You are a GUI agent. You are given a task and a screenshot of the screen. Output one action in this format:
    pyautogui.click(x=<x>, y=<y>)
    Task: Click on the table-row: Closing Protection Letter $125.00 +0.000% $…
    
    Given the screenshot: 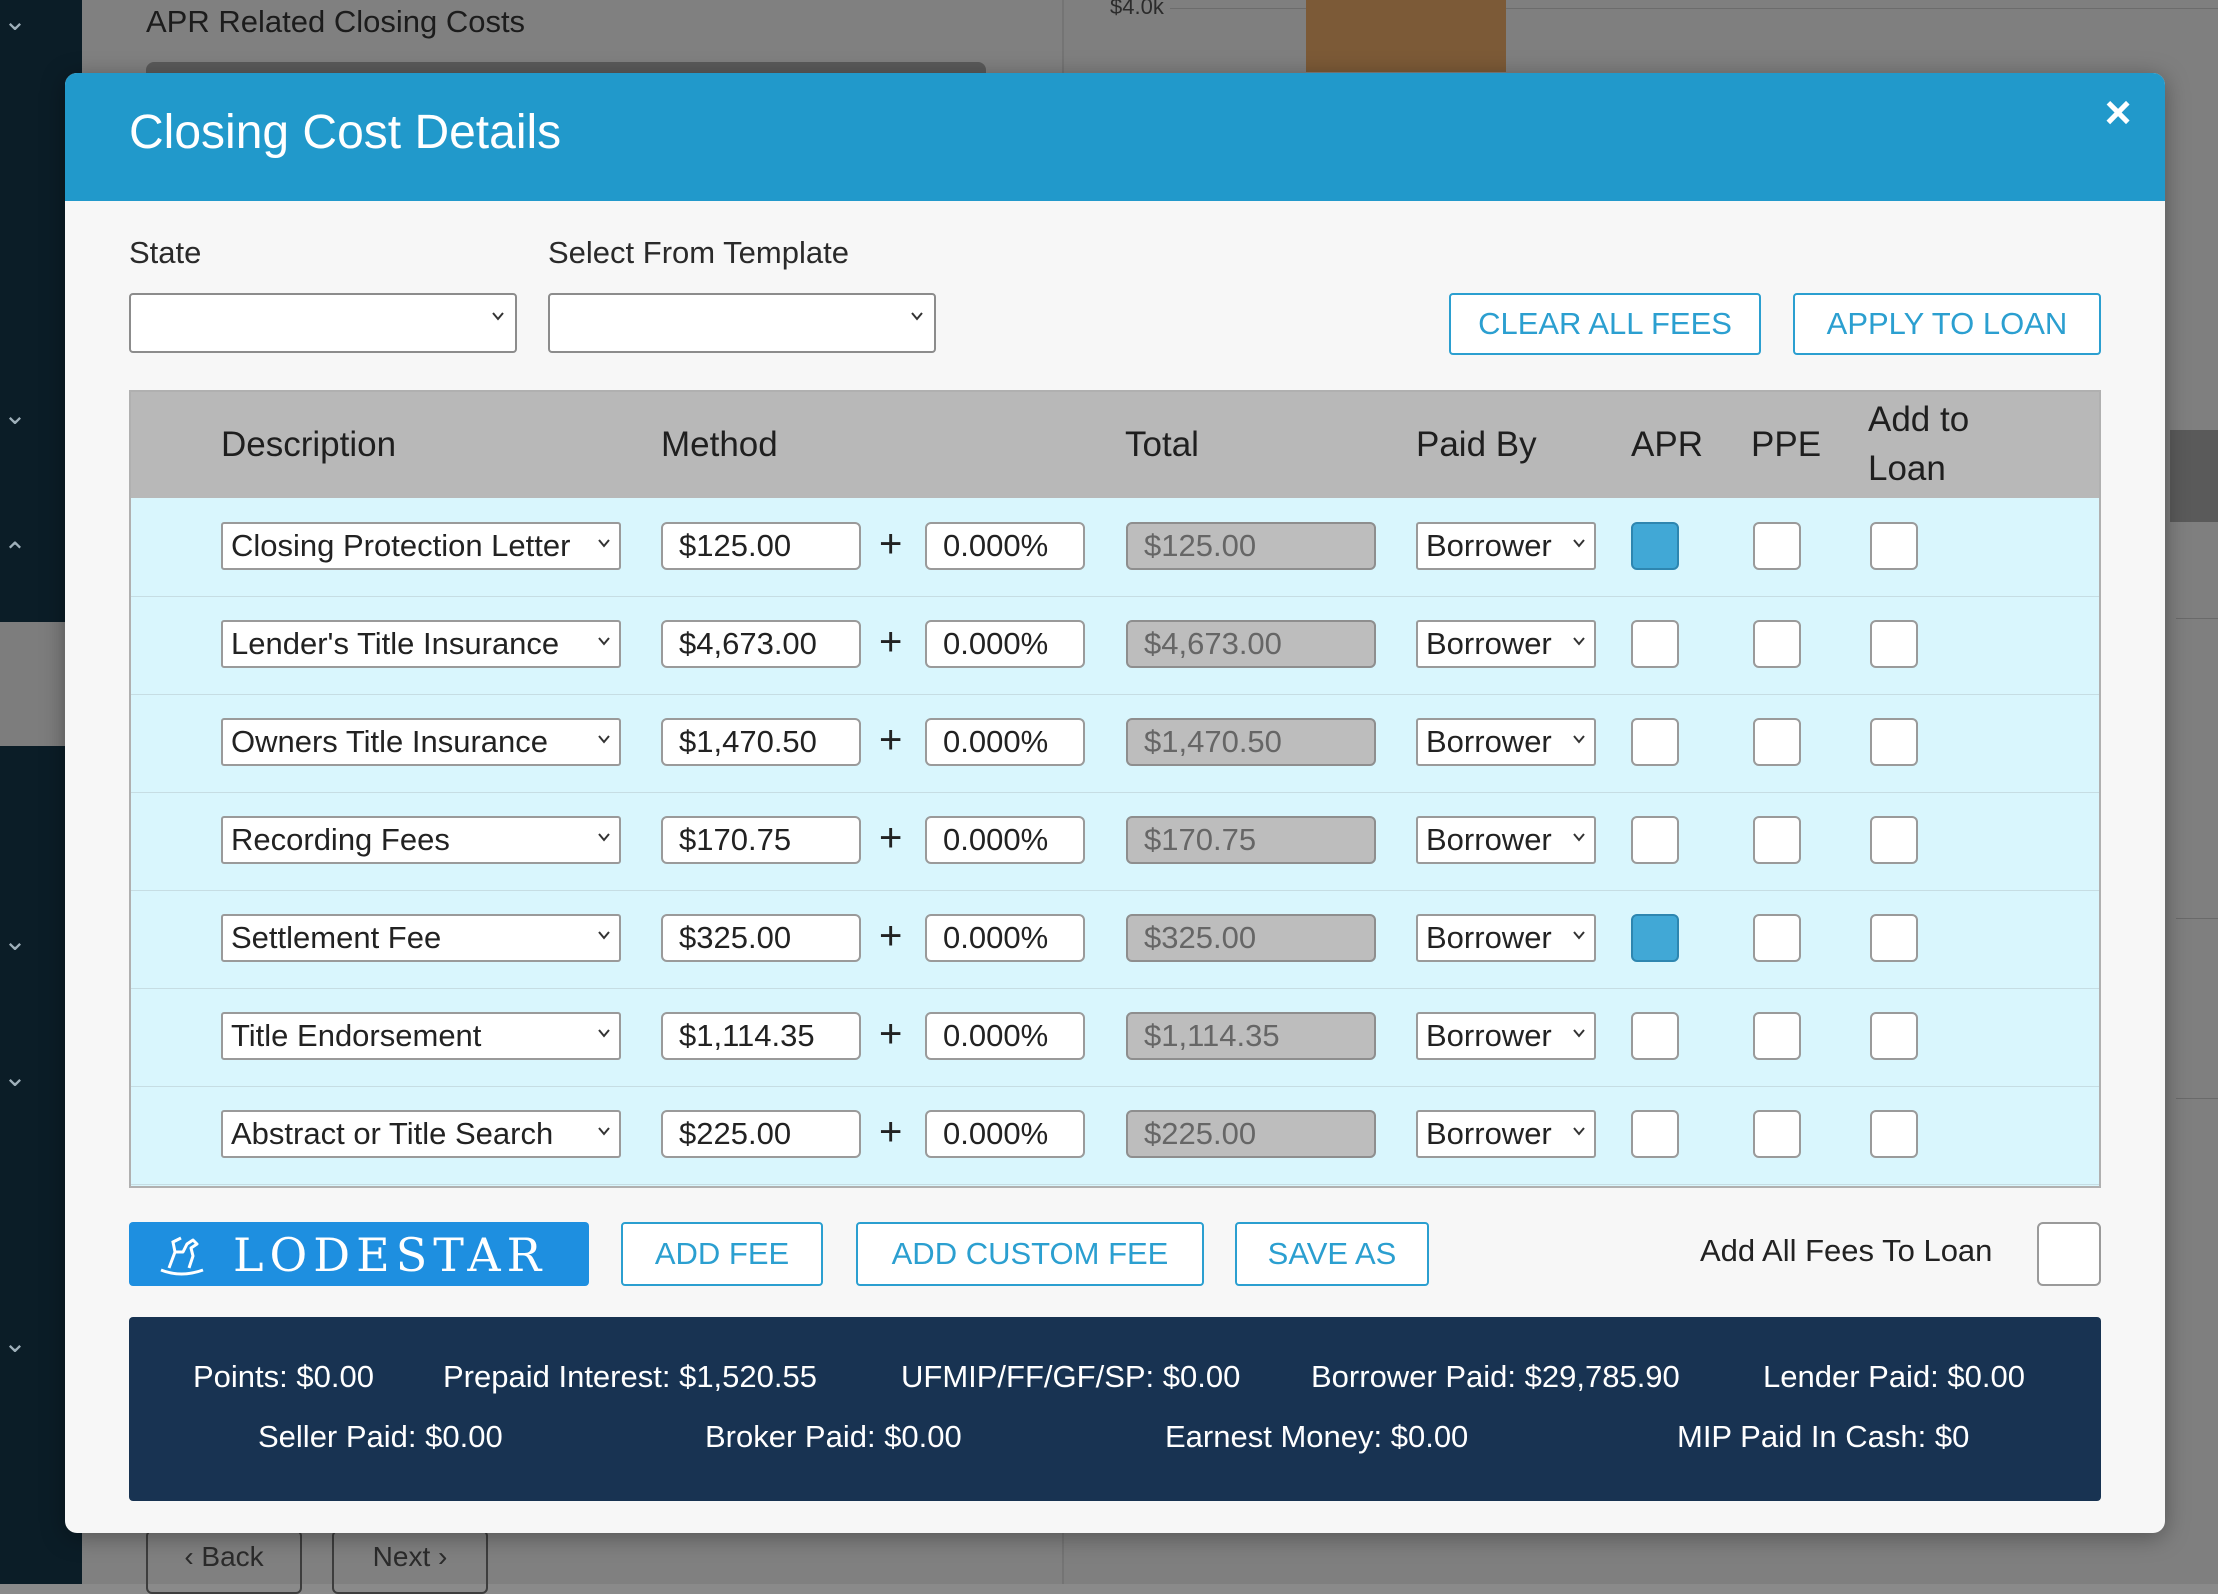 What is the action you would take?
    pyautogui.click(x=1115, y=547)
    